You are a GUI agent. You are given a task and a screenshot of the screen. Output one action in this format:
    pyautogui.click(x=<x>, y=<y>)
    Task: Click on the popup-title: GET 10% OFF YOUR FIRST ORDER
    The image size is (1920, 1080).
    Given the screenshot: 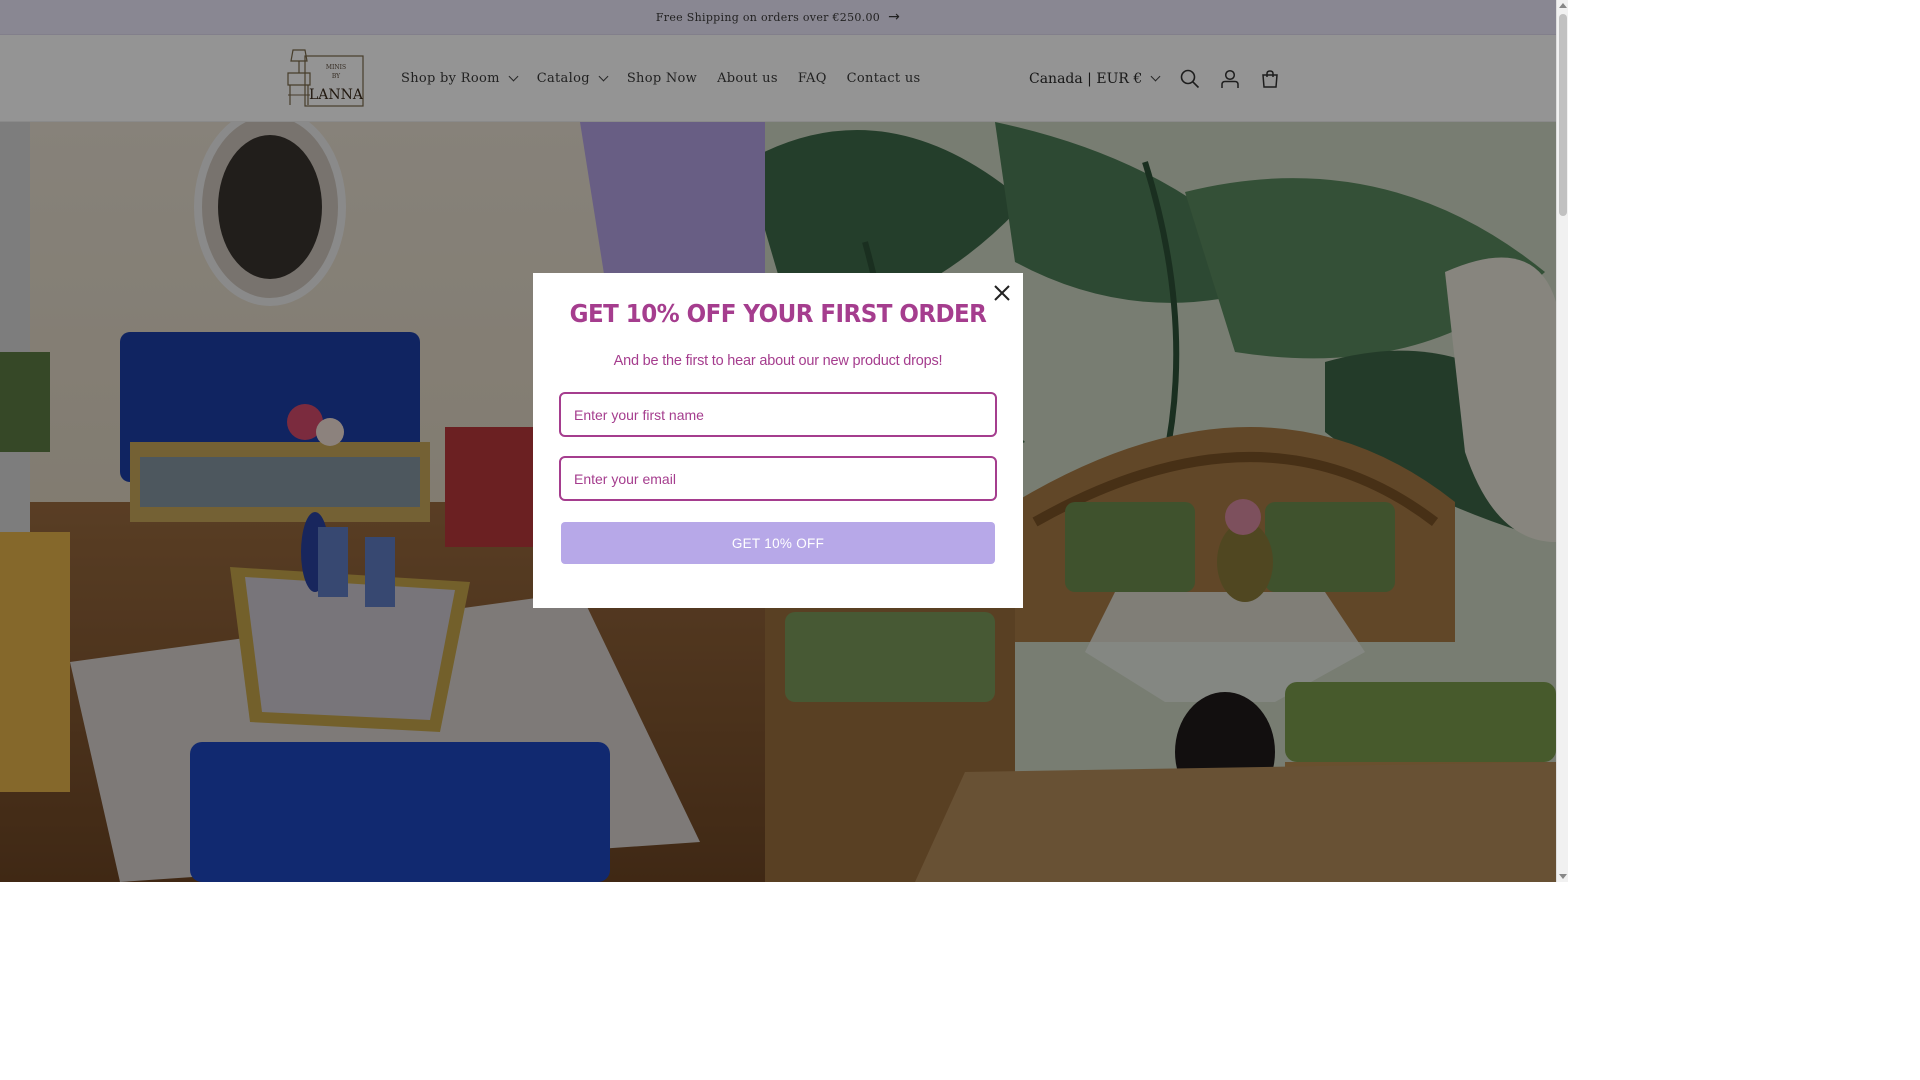 What is the action you would take?
    pyautogui.click(x=778, y=313)
    